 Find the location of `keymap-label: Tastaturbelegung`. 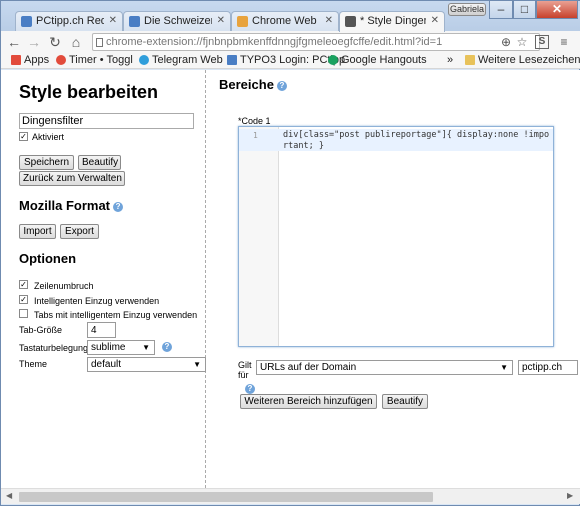

keymap-label: Tastaturbelegung is located at coordinates (54, 348).